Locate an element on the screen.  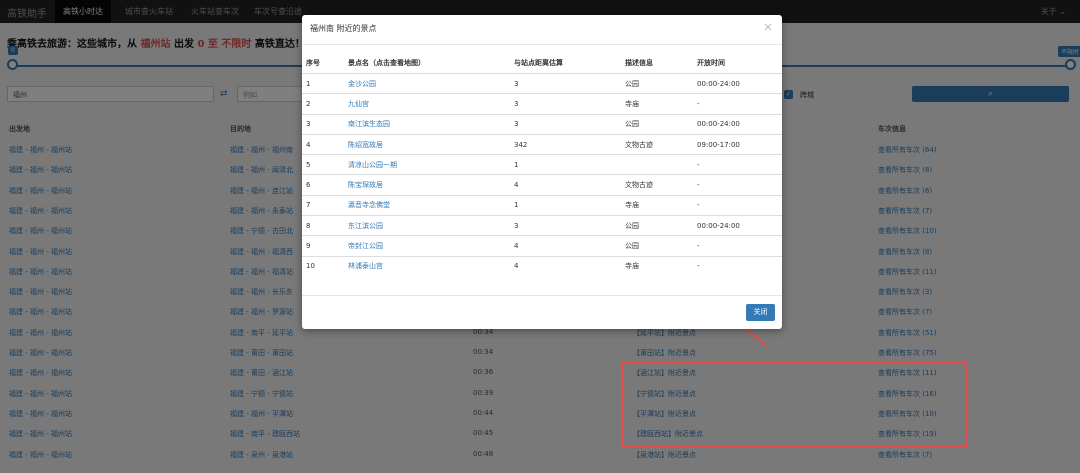
spot-no: 1 is located at coordinates (323, 83).